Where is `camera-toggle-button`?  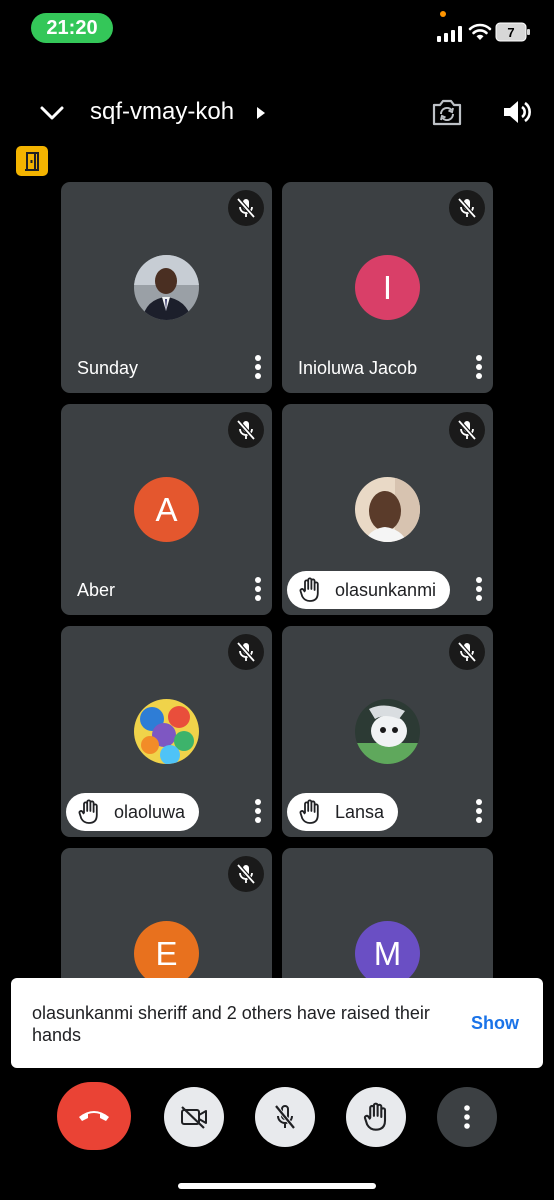
camera-toggle-button is located at coordinates (194, 1117).